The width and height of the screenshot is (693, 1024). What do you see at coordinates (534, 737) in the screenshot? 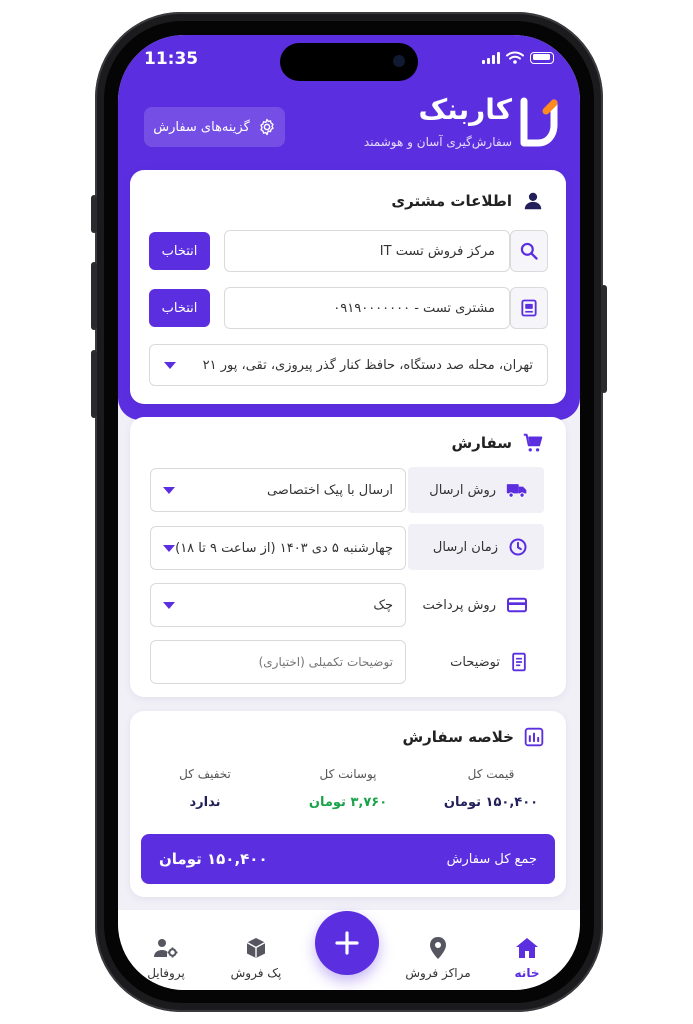
I see `chart-icon` at bounding box center [534, 737].